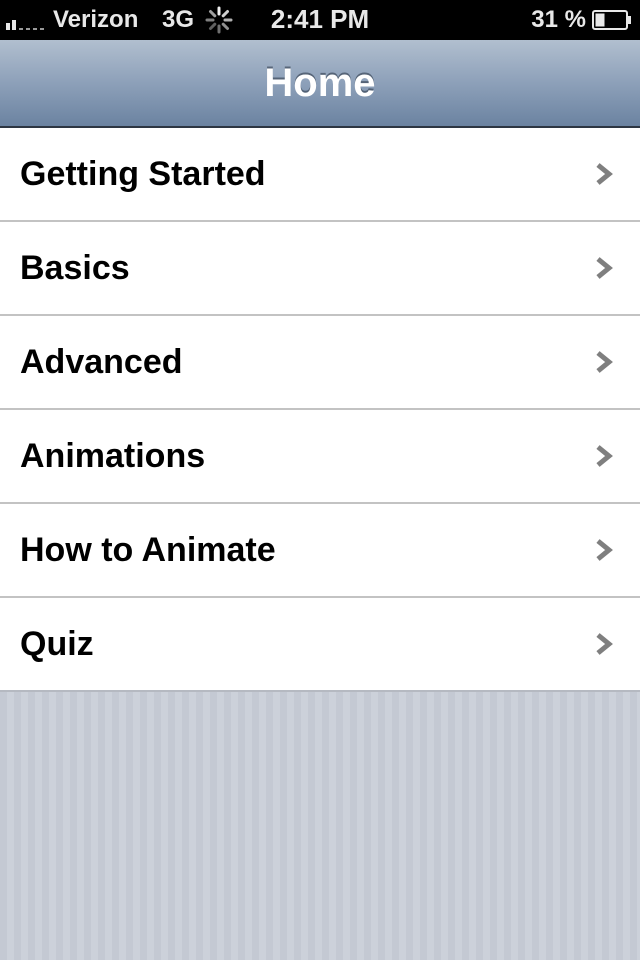 This screenshot has height=960, width=640. Describe the element at coordinates (148, 550) in the screenshot. I see `menu-item-label: How to Animate` at that location.